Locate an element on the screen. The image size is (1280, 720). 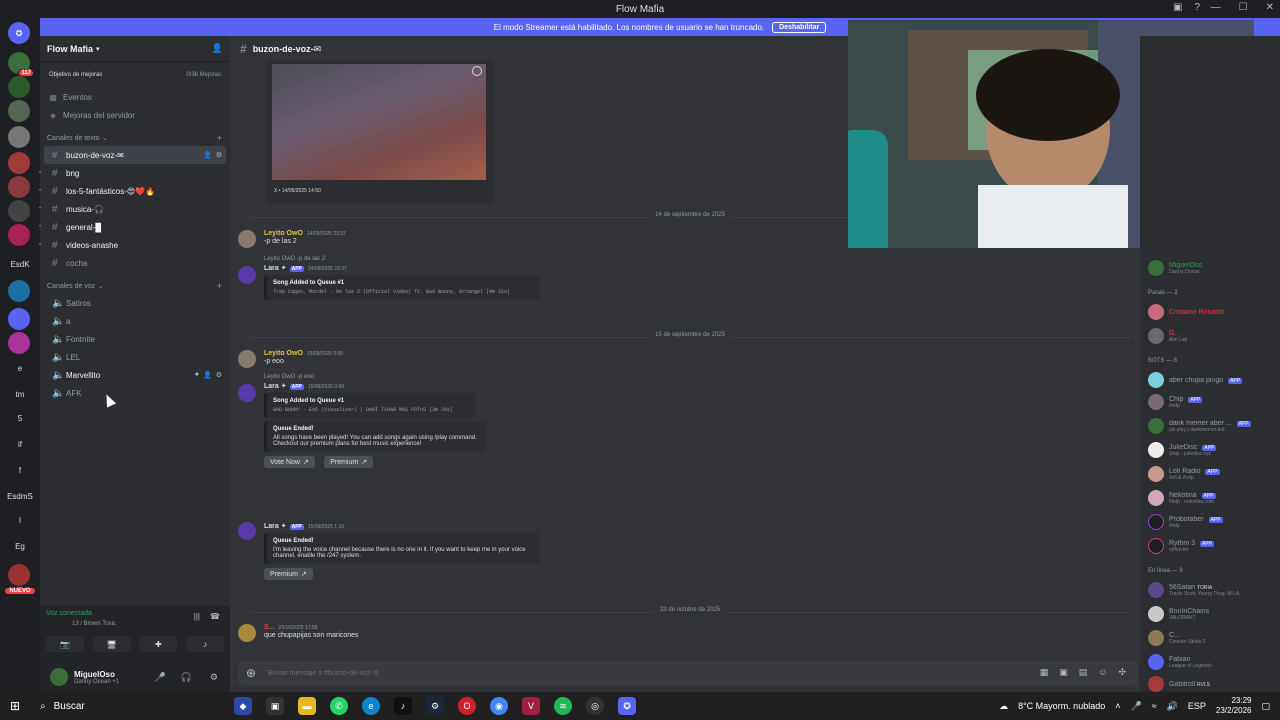
weather-text: 8°C Mayorm. nublado is located at coordinates (1061, 706).